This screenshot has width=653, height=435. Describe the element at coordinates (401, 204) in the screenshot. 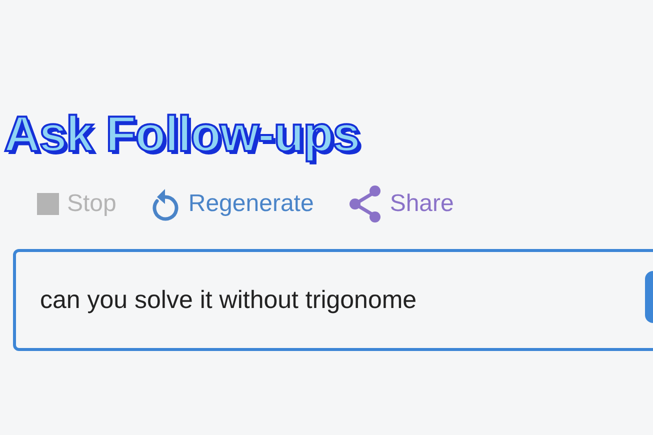

I see `share-button: Share` at that location.